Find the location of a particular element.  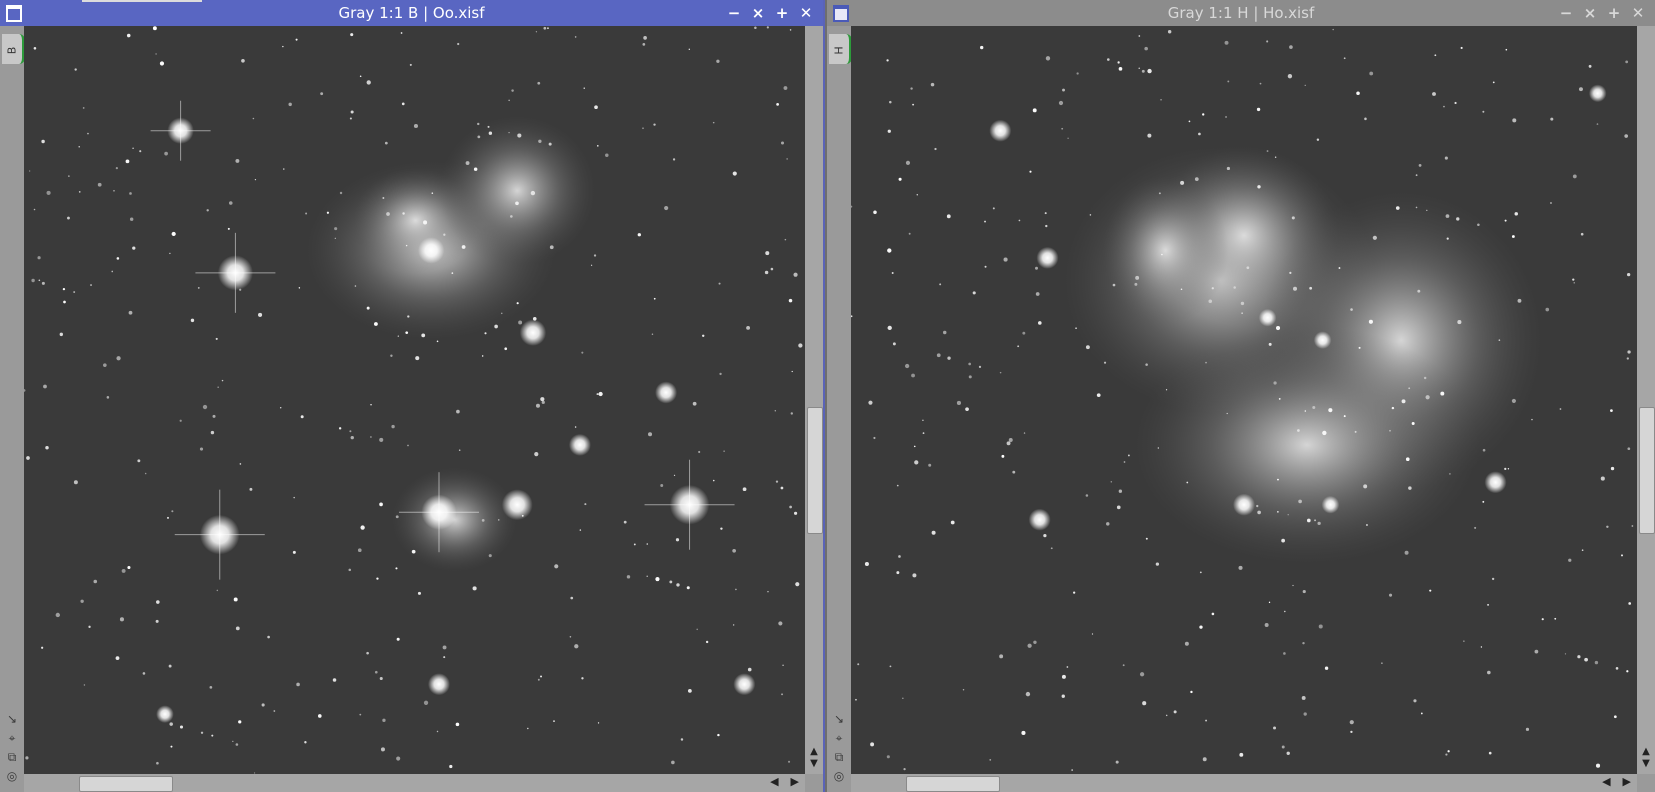

view-identifier-tab: H is located at coordinates (840, 49).